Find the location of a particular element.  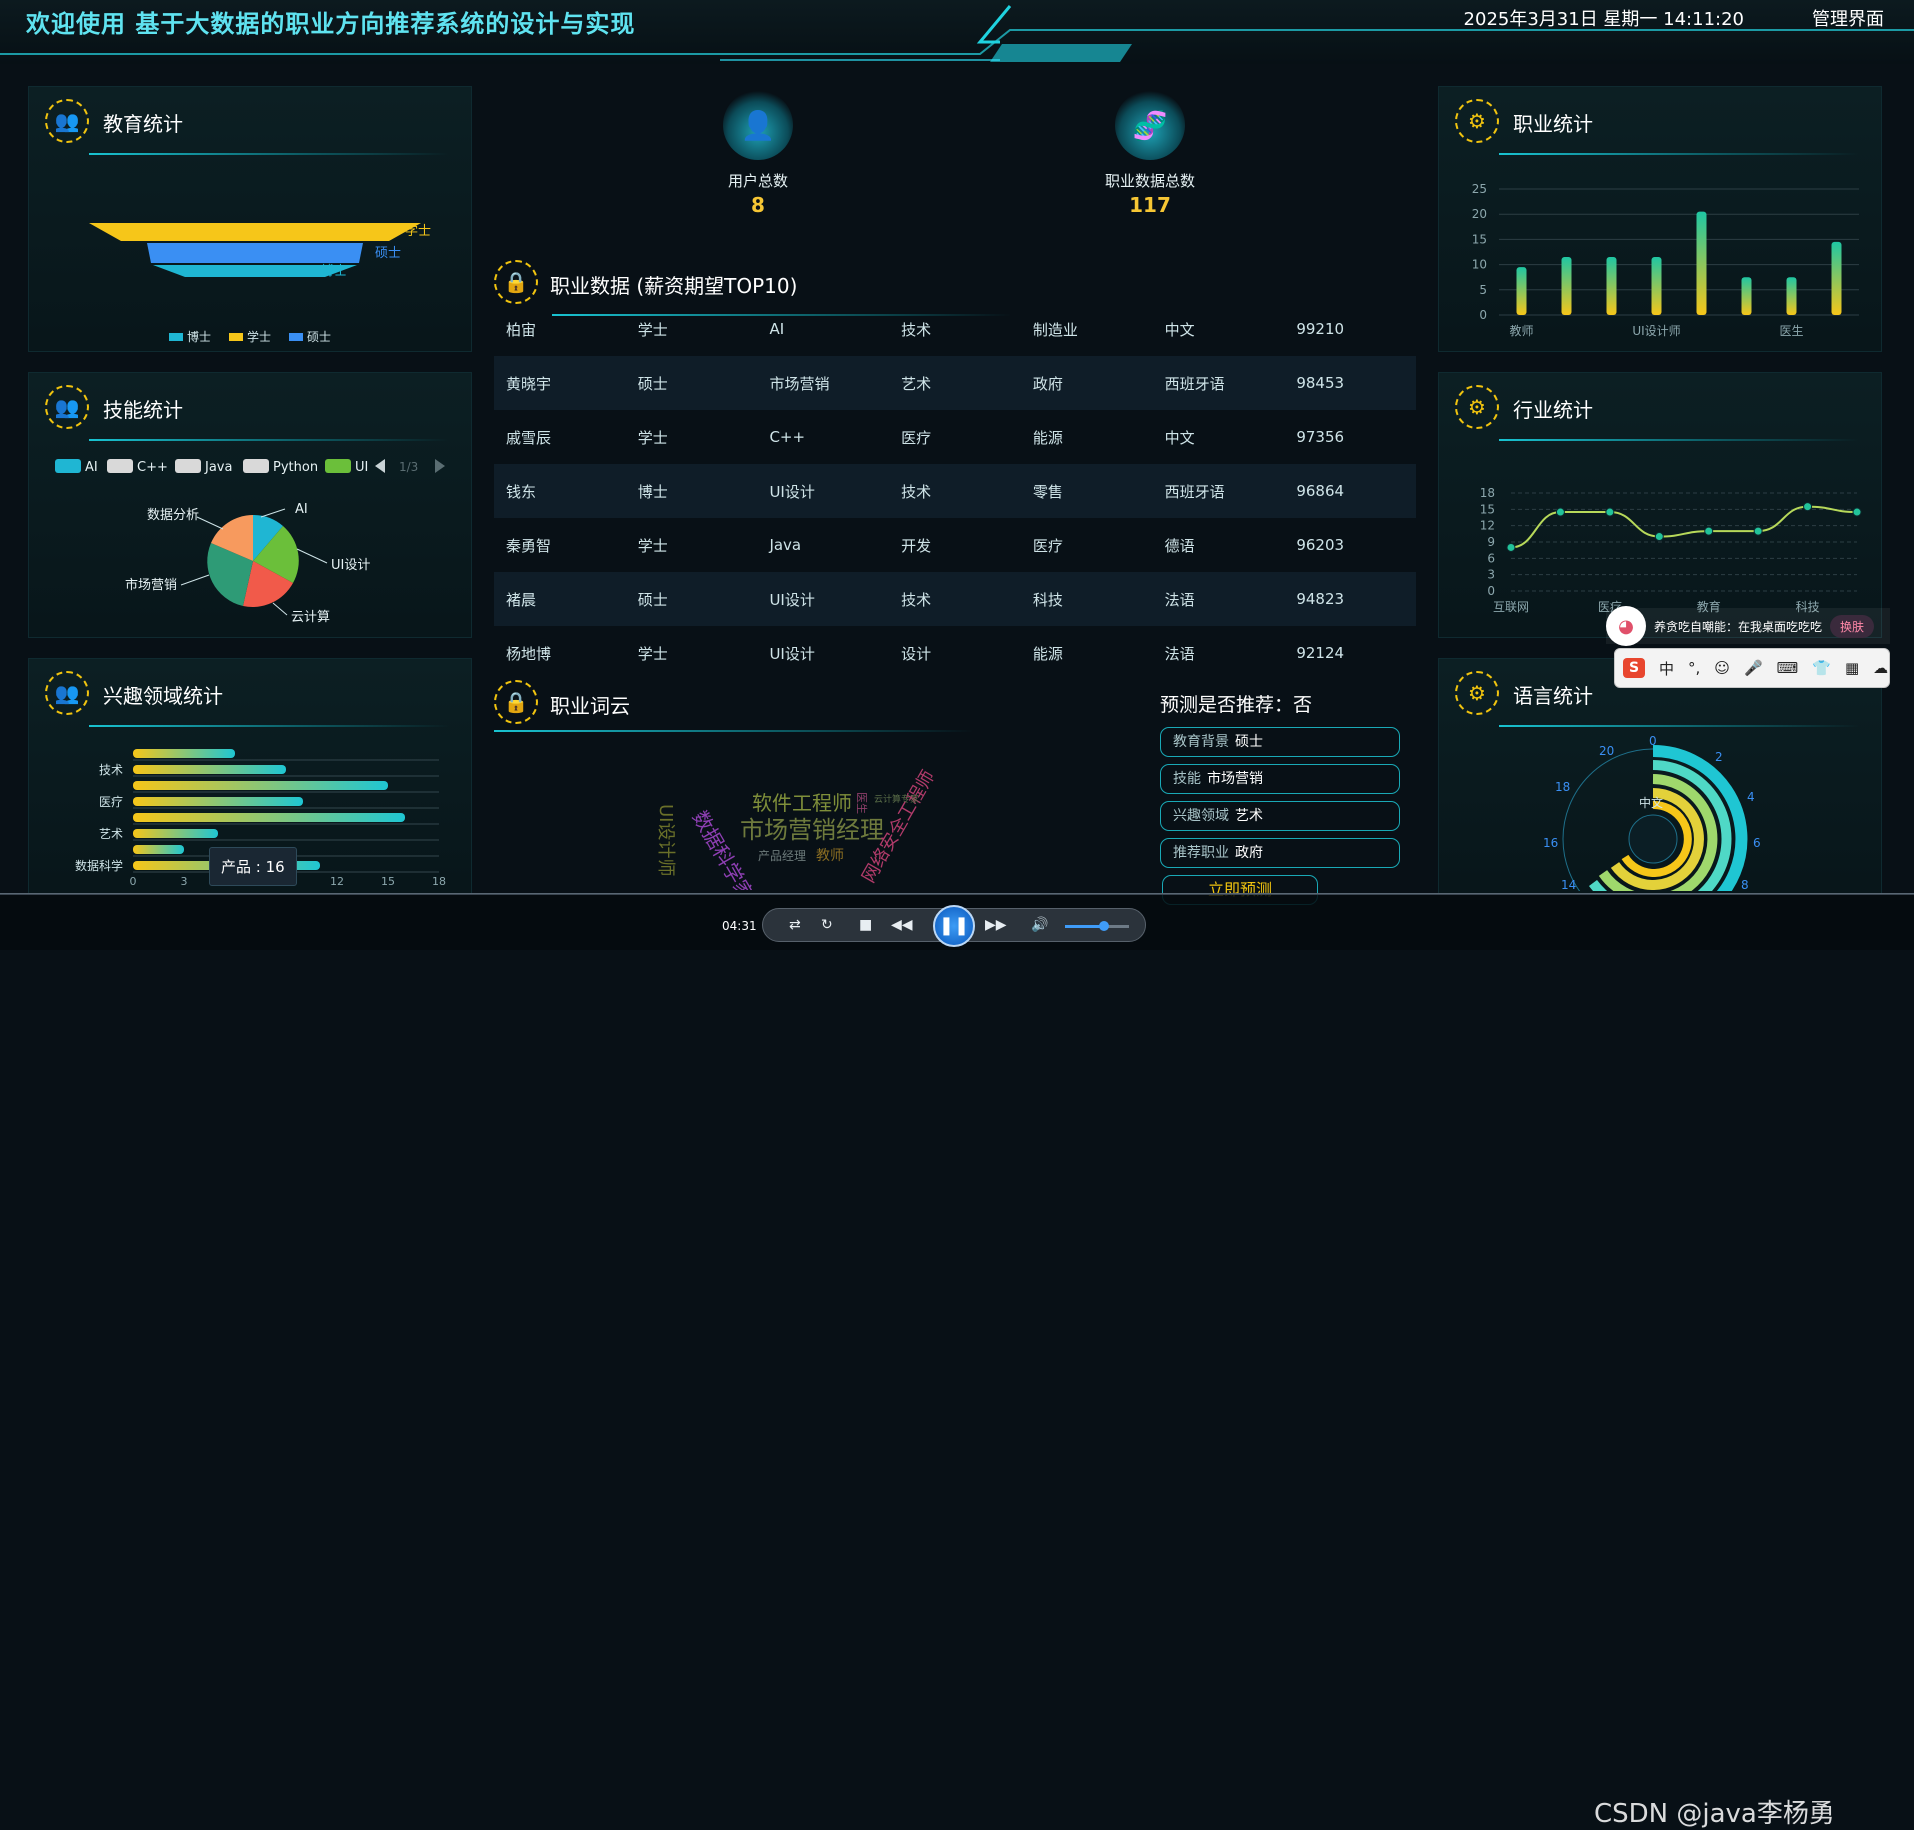

microphone-icon: 🎤 is located at coordinates (1753, 668).